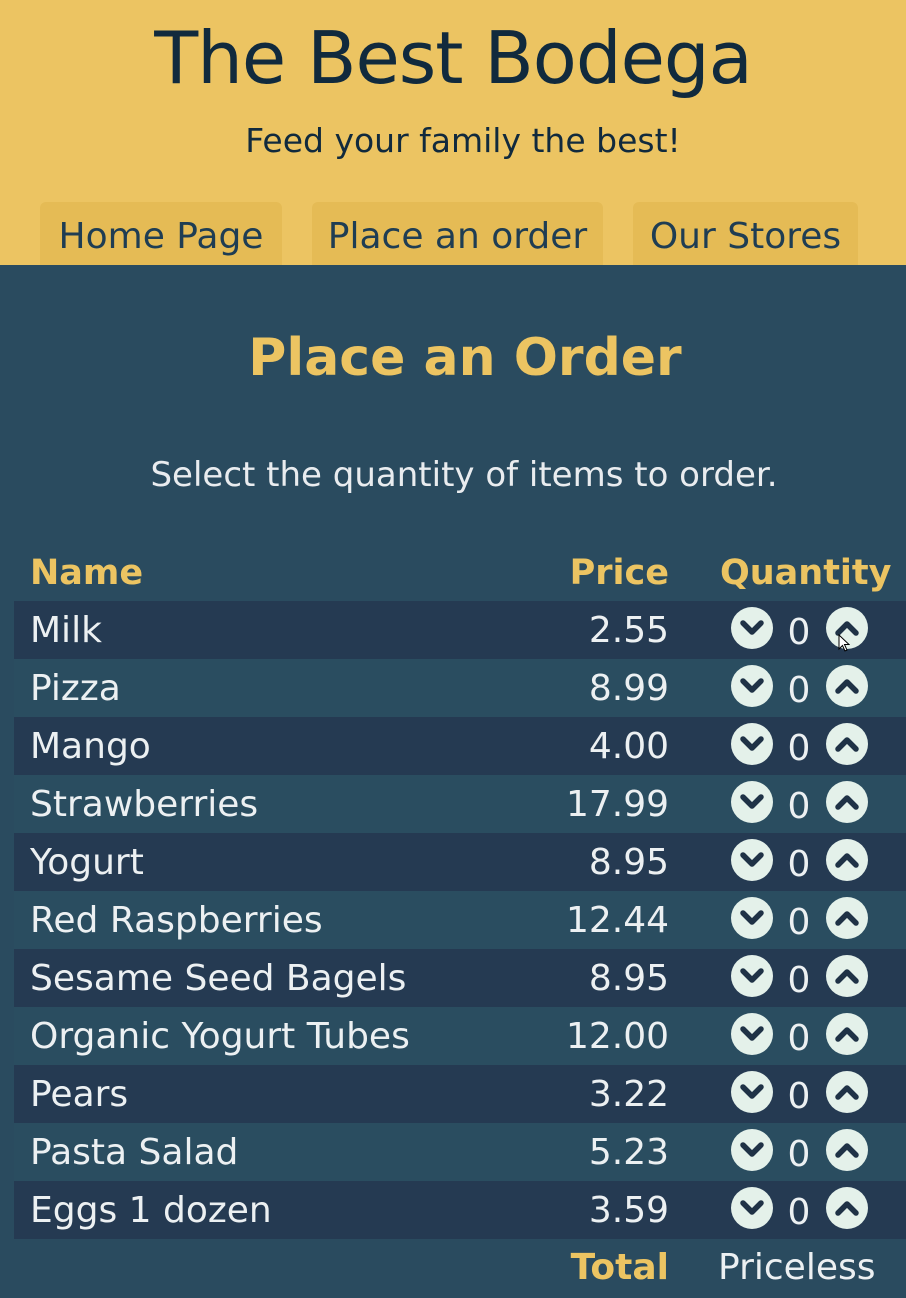 The image size is (906, 1298). Describe the element at coordinates (617, 920) in the screenshot. I see `item-price: 12.44` at that location.